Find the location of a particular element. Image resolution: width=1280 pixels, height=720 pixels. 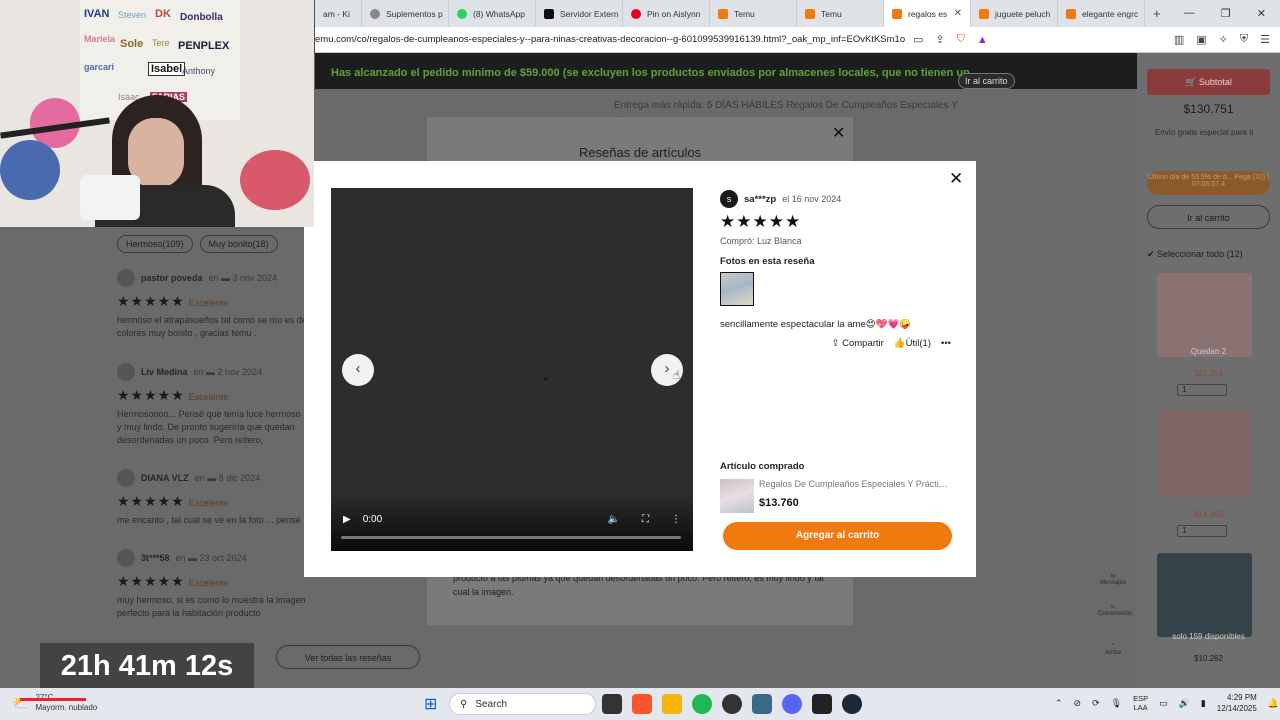

video-controls: ▶ 0:00 🔈 ⛶ ⋮ is located at coordinates (512, 519).